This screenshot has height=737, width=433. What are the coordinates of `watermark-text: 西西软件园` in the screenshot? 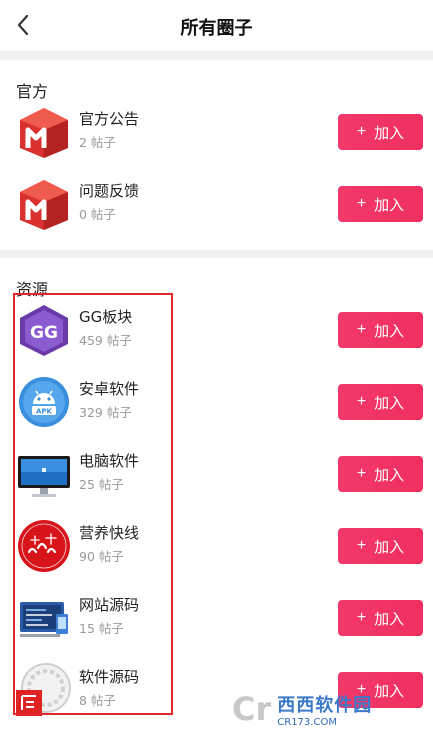 It's located at (325, 705).